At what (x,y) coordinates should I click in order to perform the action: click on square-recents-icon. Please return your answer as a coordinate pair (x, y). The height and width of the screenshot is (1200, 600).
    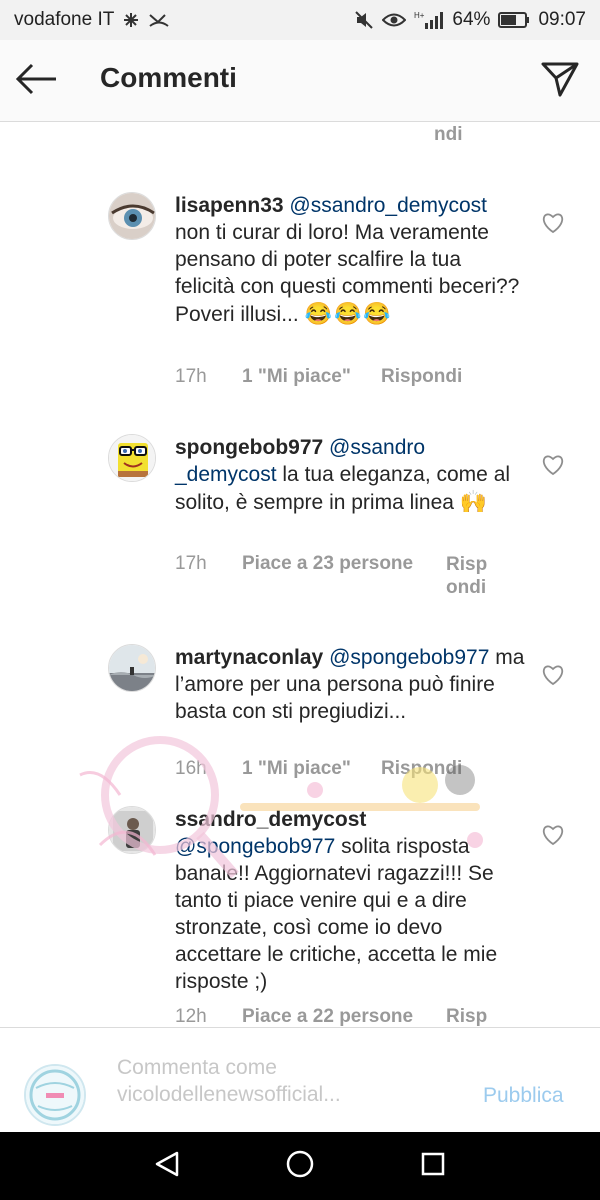
    Looking at the image, I should click on (433, 1166).